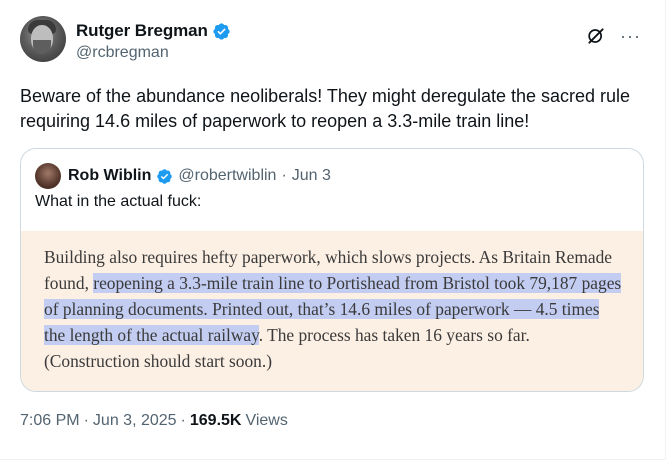 The width and height of the screenshot is (666, 460). I want to click on views-count: 169.5K, so click(215, 420).